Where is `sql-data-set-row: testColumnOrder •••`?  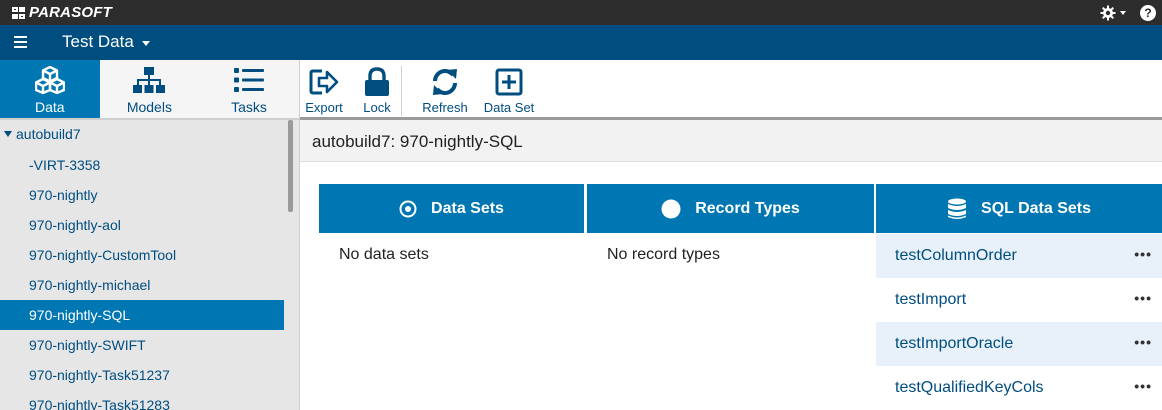 sql-data-set-row: testColumnOrder ••• is located at coordinates (1019, 256).